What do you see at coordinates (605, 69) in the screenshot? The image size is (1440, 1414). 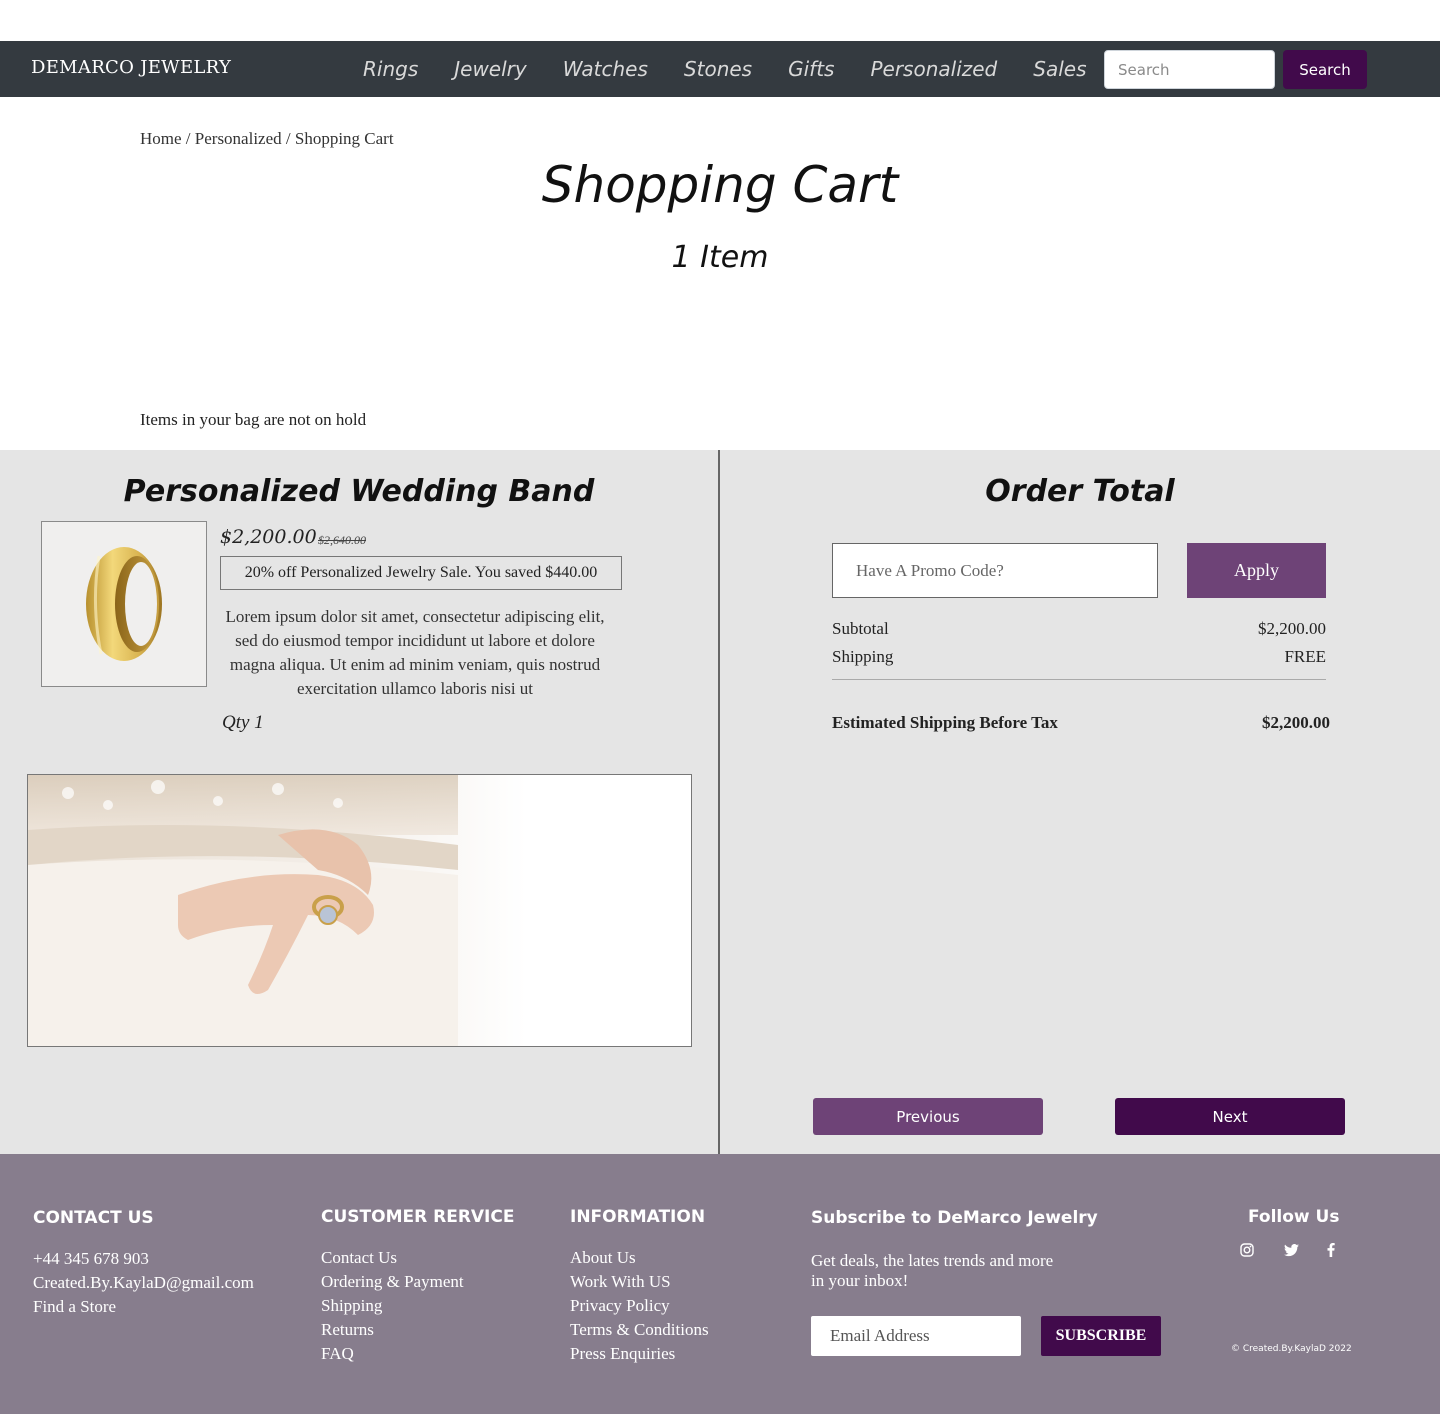 I see `nav-link-watches: Watches` at bounding box center [605, 69].